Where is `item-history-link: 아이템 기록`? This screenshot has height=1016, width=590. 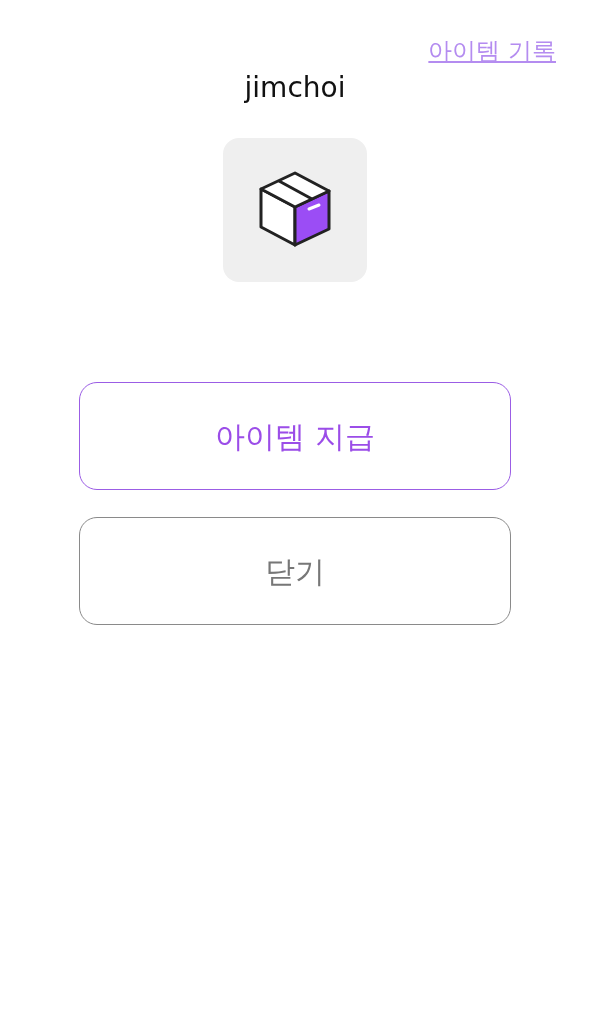
item-history-link: 아이템 기록 is located at coordinates (492, 51).